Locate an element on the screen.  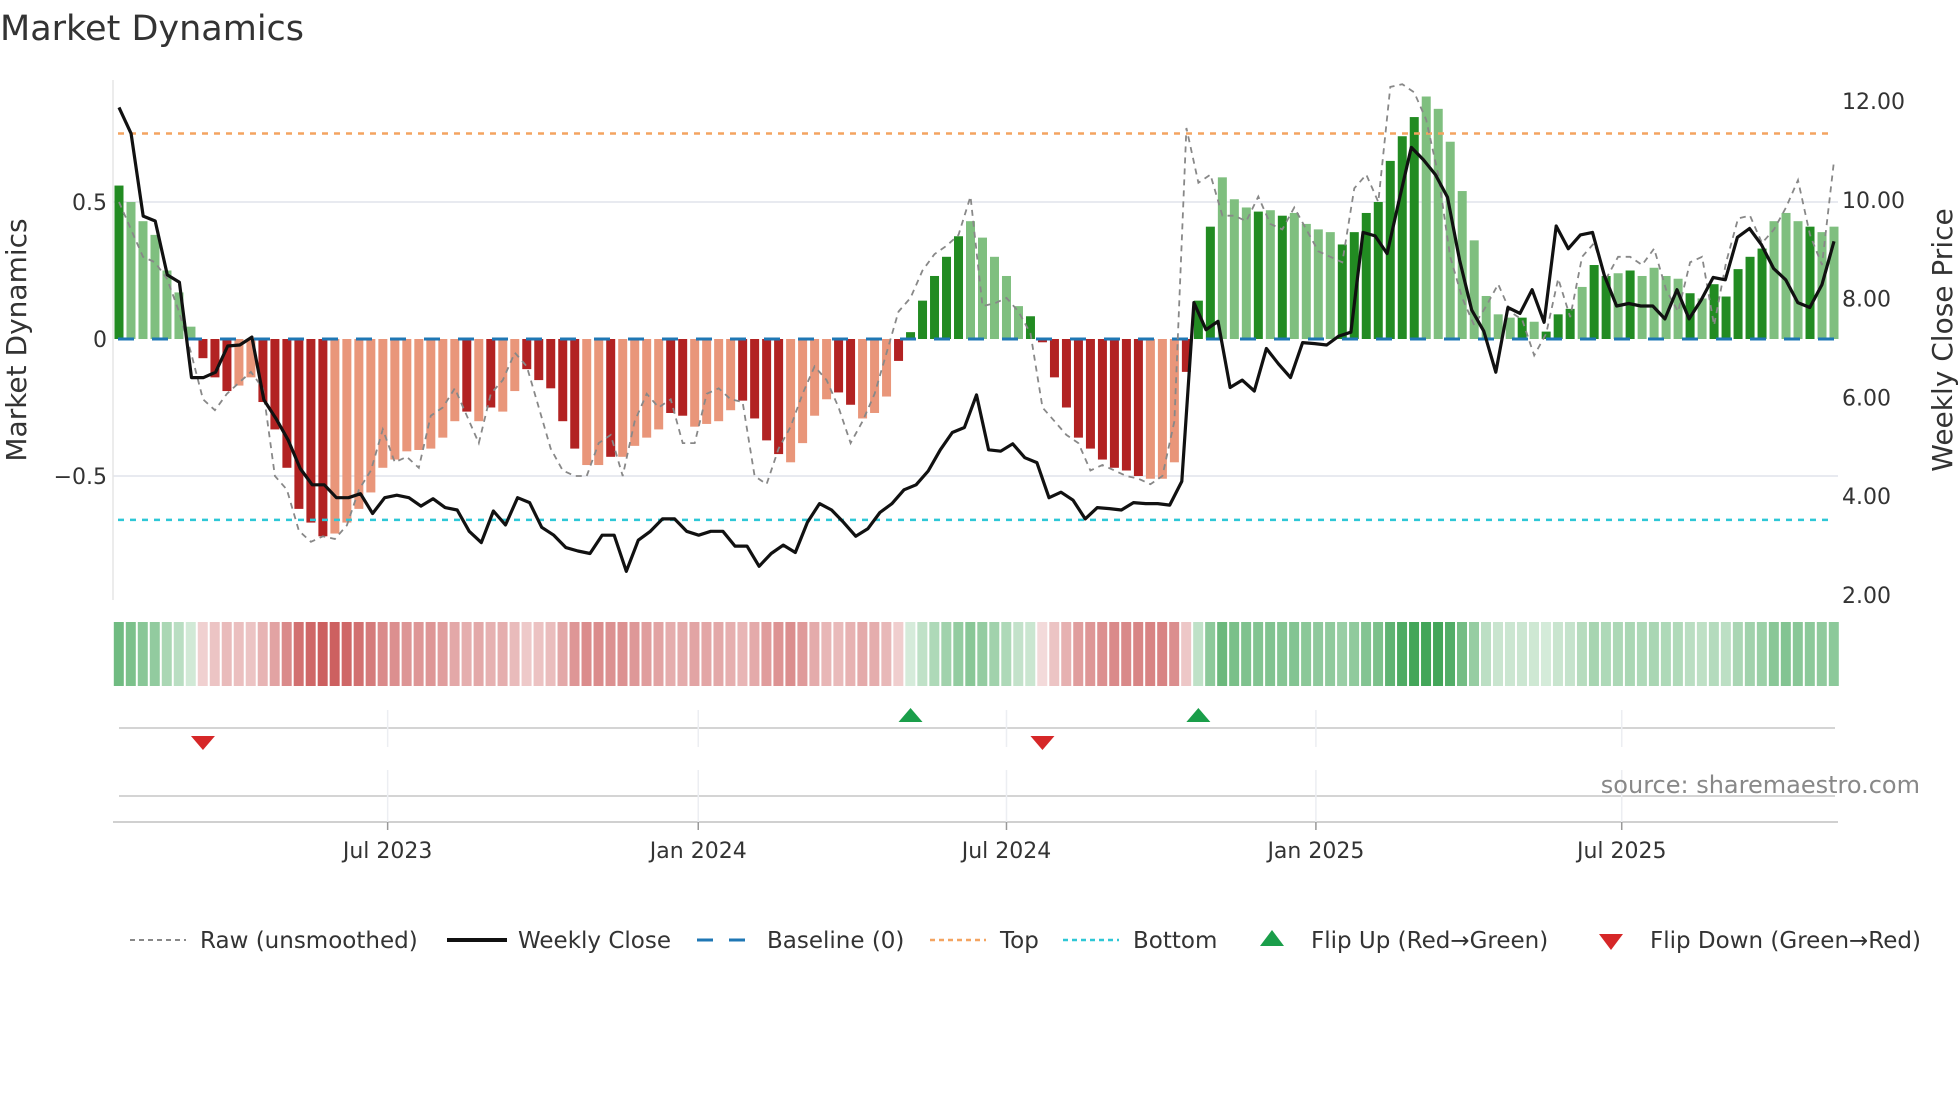
y2-tick-label: 8.00 is located at coordinates (1866, 300).